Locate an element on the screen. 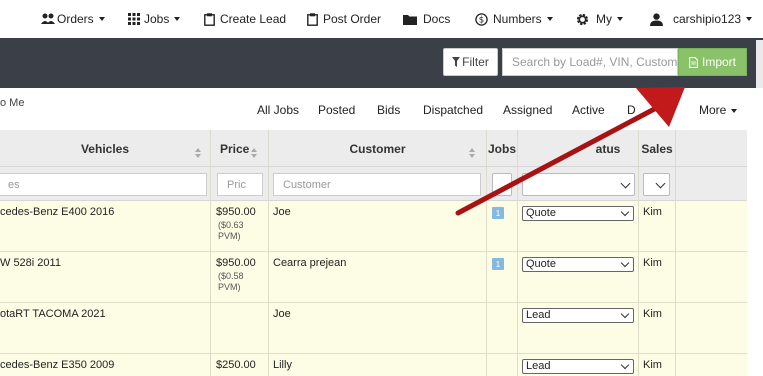 This screenshot has width=763, height=376. nav-my: My is located at coordinates (599, 19).